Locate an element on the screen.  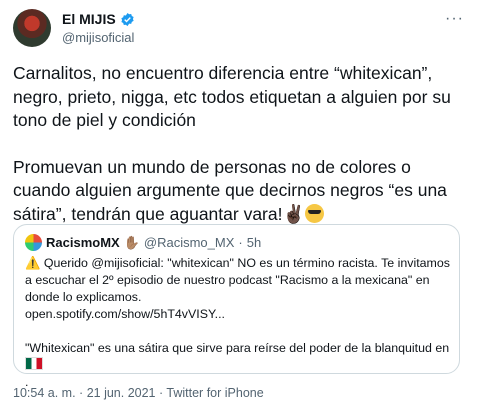
quoted-time: 5h is located at coordinates (254, 242).